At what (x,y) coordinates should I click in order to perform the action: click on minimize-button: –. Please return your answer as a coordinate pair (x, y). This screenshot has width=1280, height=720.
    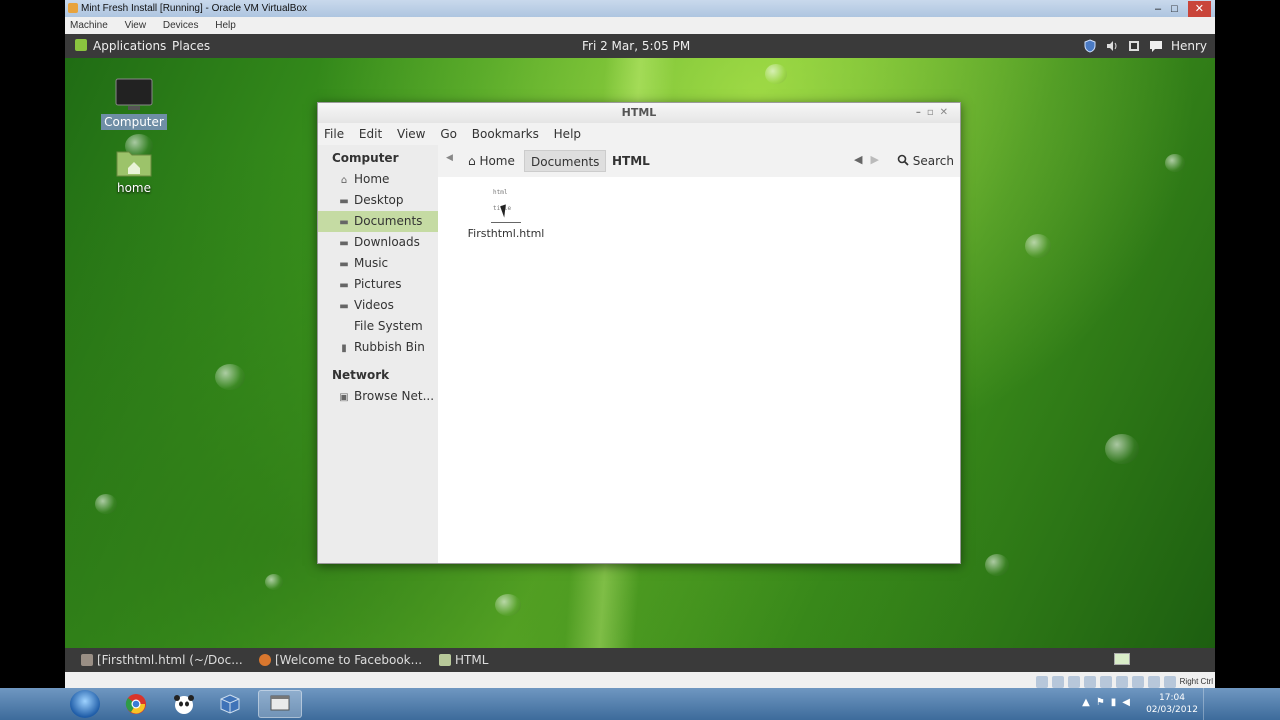
    Looking at the image, I should click on (1158, 9).